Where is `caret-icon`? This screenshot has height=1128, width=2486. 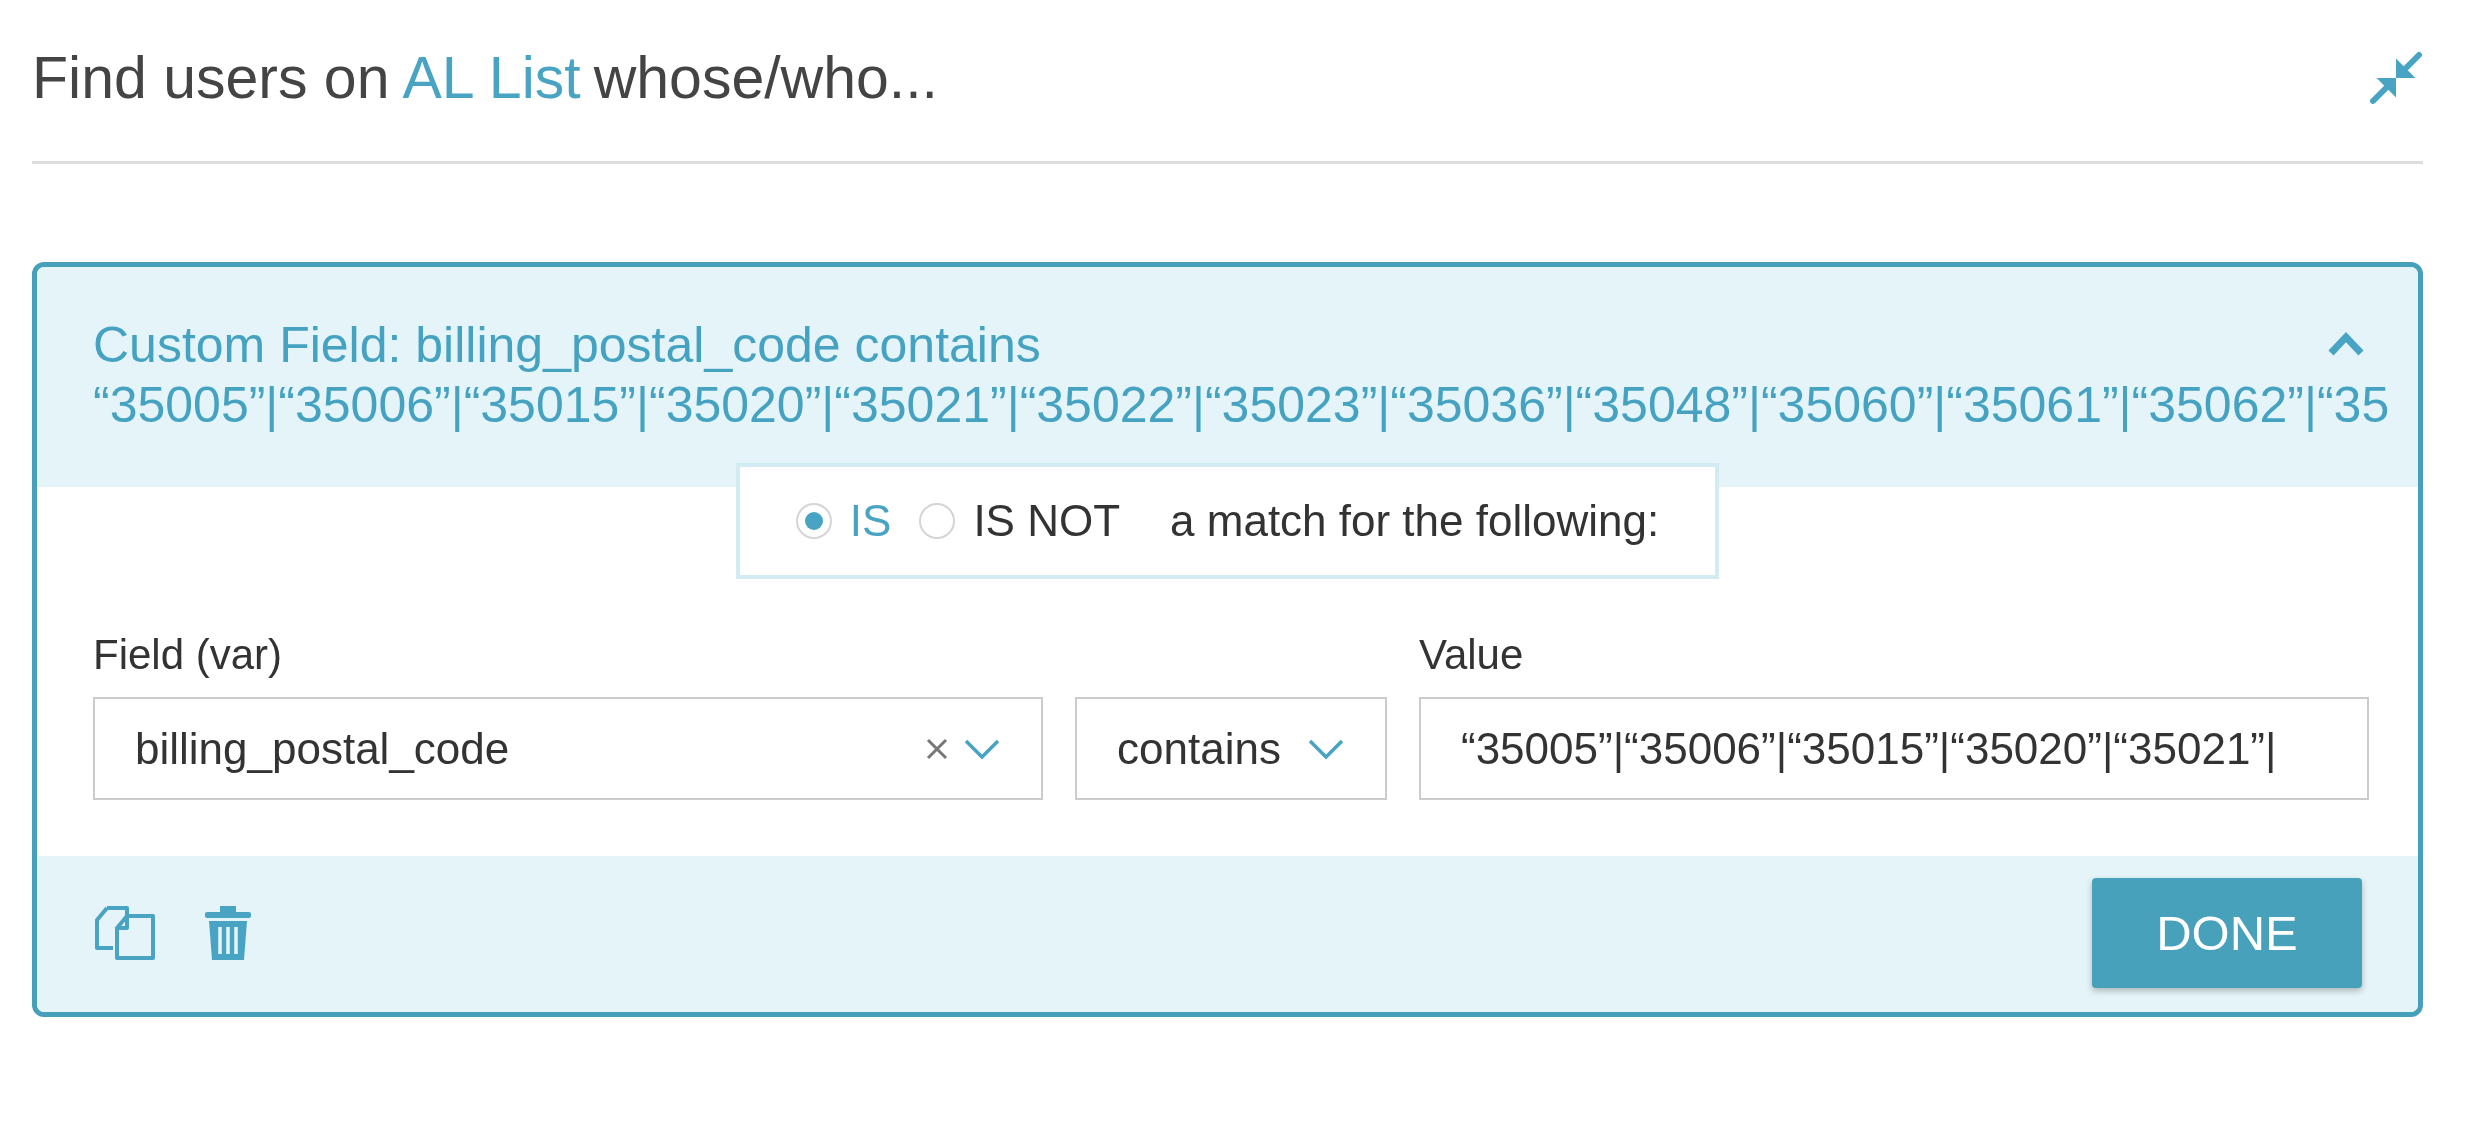
caret-icon is located at coordinates (2346, 343).